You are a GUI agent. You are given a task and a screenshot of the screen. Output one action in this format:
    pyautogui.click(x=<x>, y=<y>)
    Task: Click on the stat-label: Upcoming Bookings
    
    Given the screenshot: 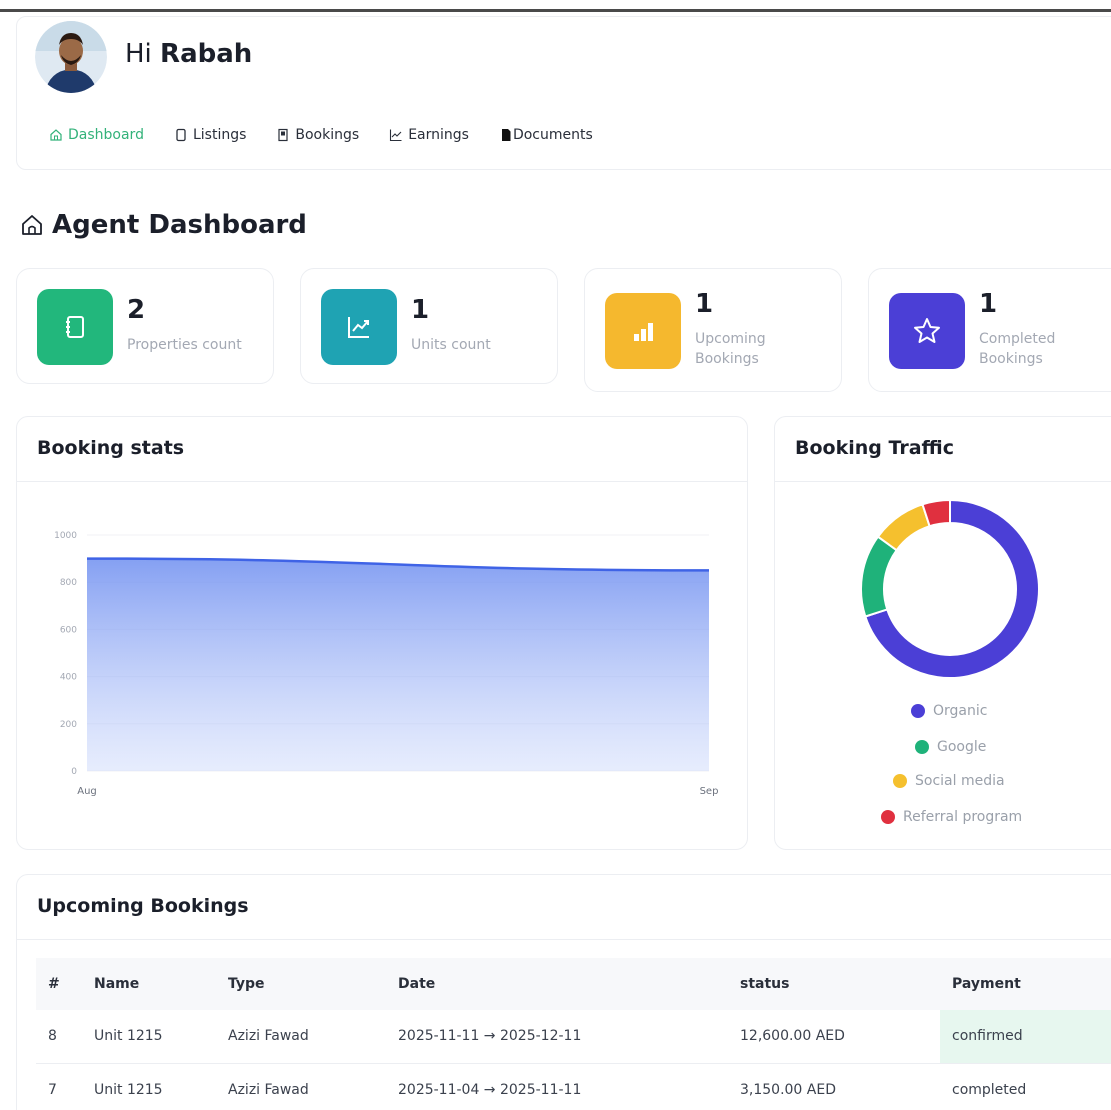 What is the action you would take?
    pyautogui.click(x=730, y=349)
    